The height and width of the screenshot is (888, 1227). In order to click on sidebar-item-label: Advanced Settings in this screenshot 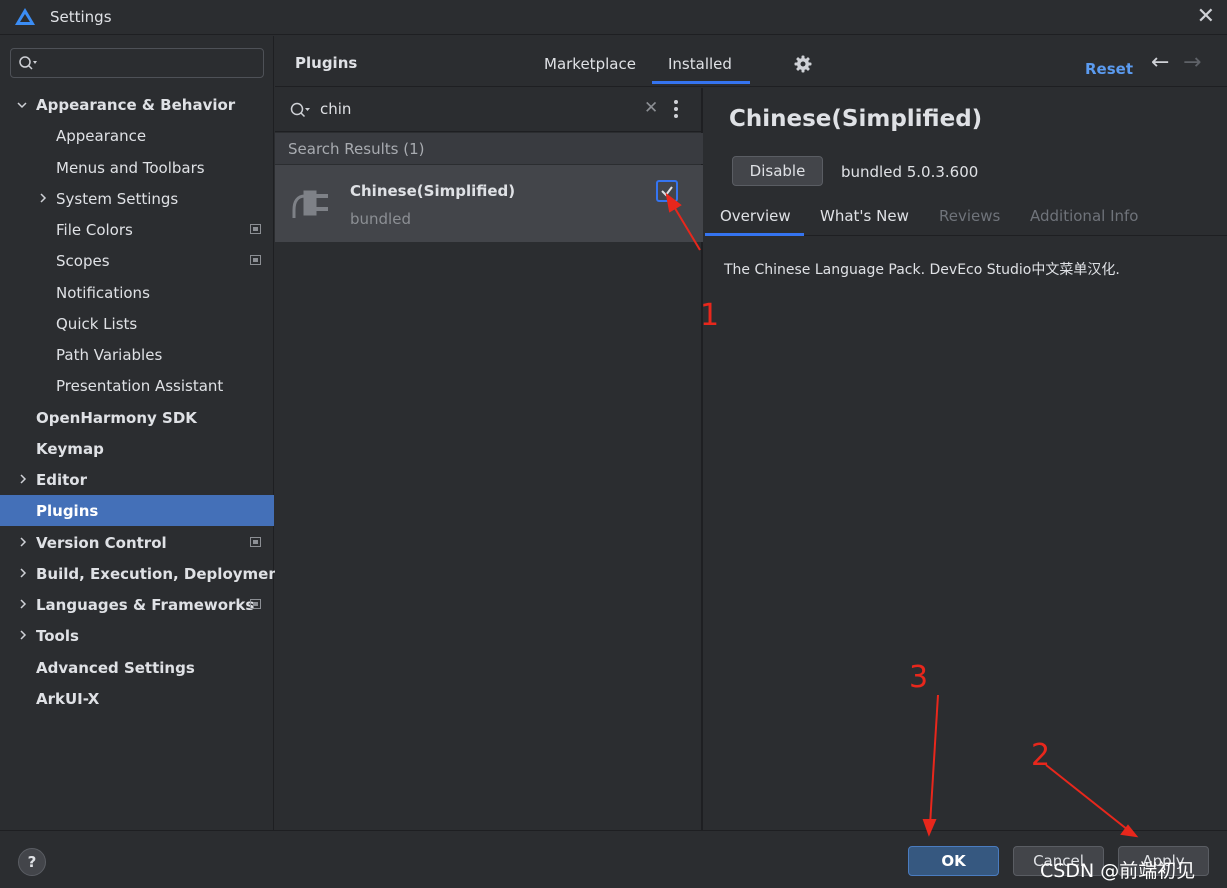, I will do `click(115, 667)`.